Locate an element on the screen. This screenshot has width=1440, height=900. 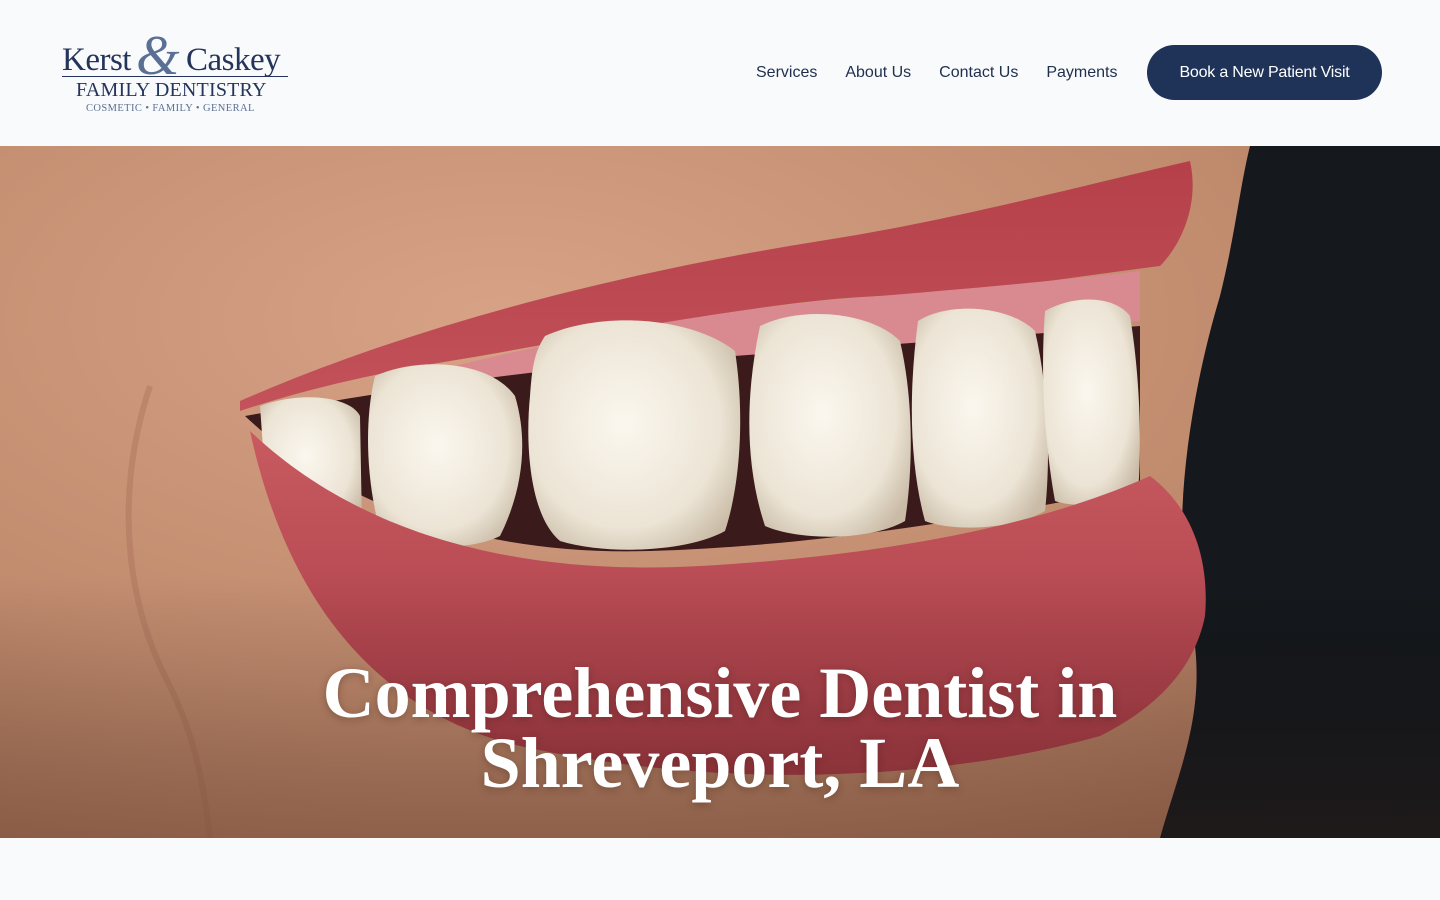
logo-divider is located at coordinates (175, 76).